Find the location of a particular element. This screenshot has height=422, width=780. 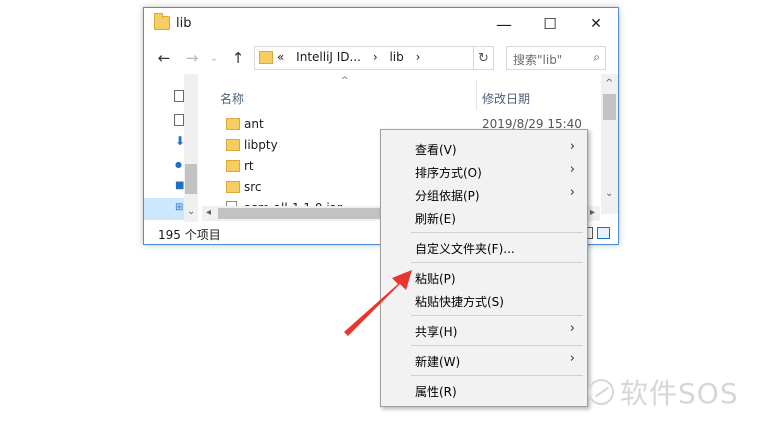

column-divider is located at coordinates (476, 95).